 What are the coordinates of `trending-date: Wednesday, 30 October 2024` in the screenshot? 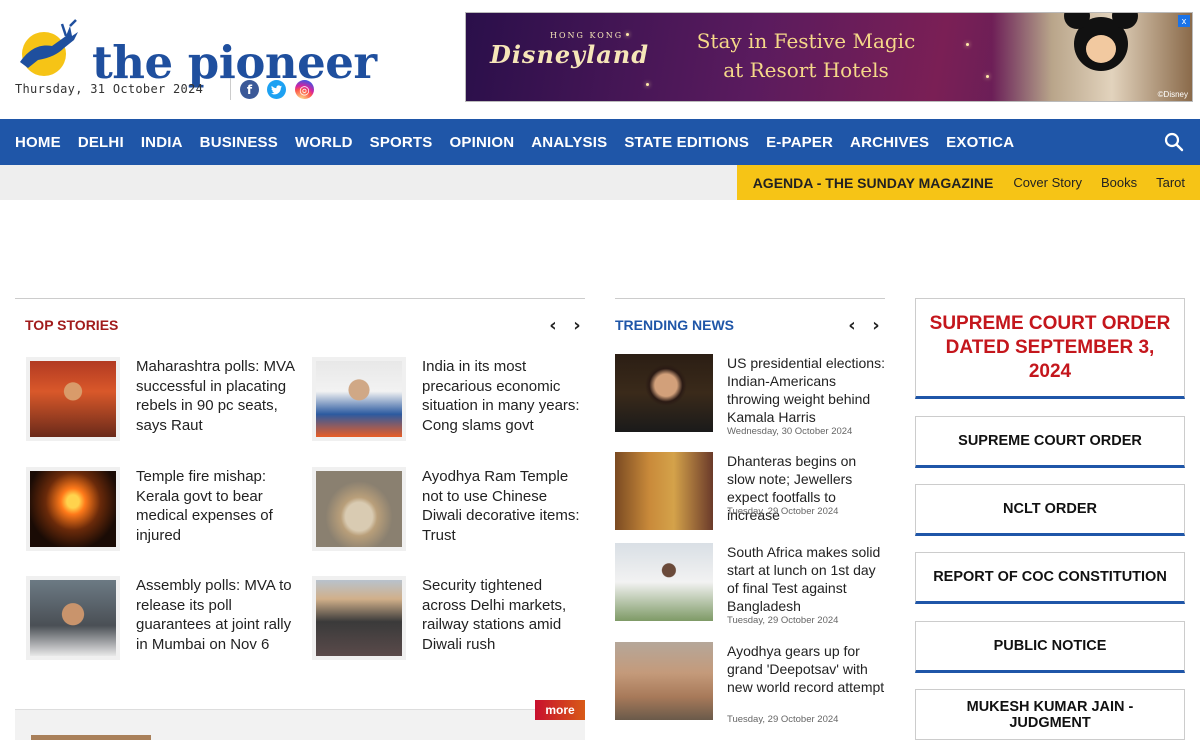 It's located at (790, 431).